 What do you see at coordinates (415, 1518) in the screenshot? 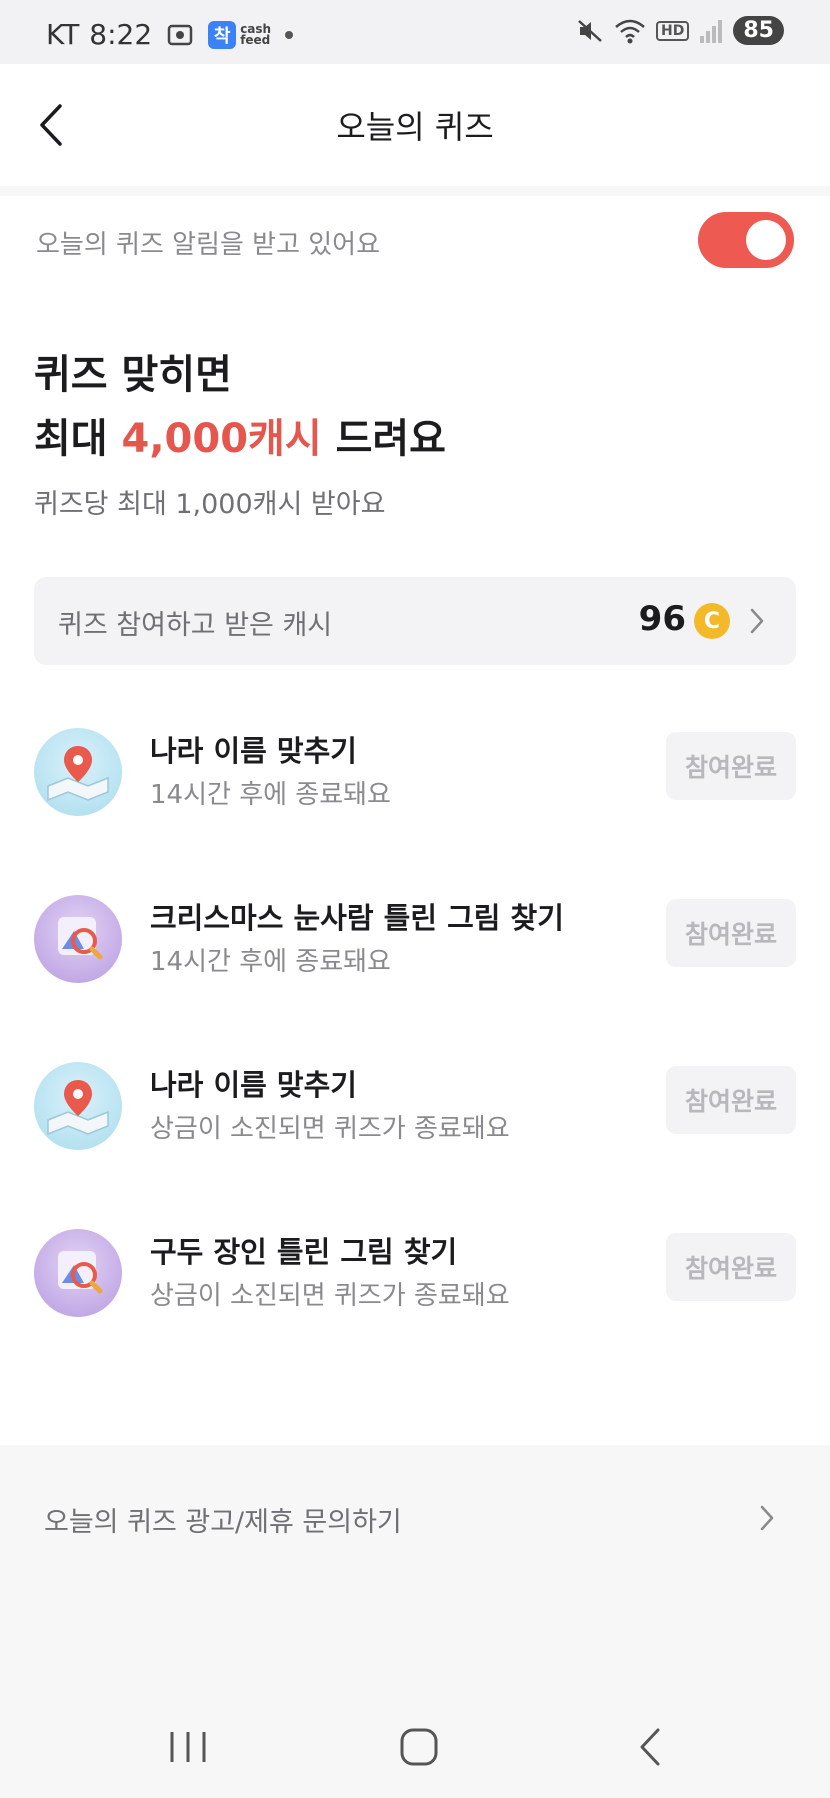
I see `ad-partnership-inquiry-link: 오늘의 퀴즈 광고/제휴 문의하기` at bounding box center [415, 1518].